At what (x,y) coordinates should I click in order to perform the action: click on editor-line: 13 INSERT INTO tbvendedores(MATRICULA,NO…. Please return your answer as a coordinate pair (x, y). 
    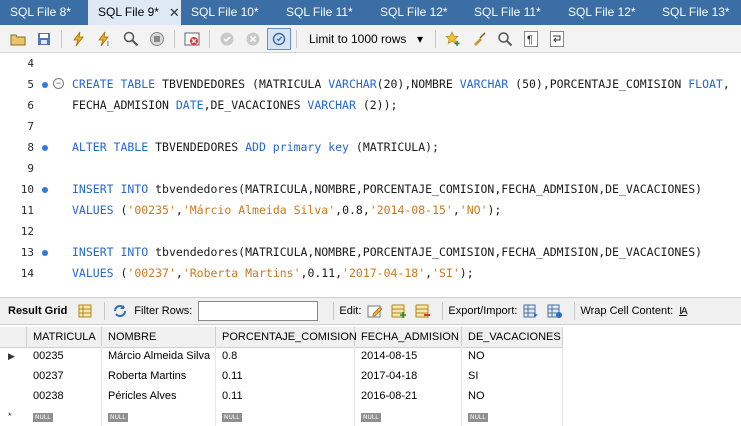
    Looking at the image, I should click on (370, 252).